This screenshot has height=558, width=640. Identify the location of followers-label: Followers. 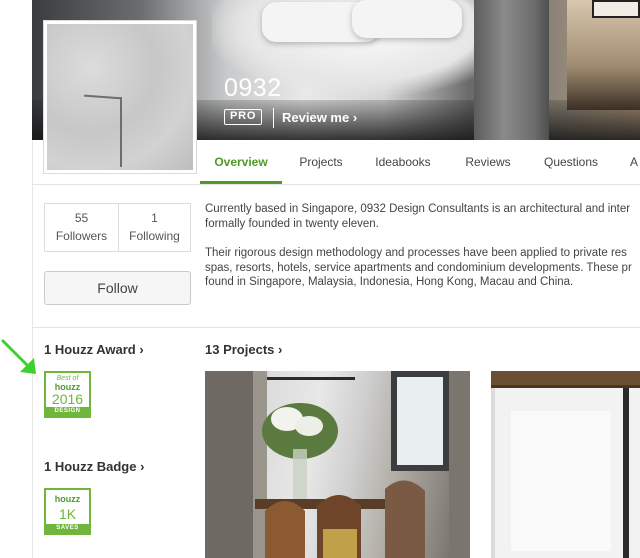
(81, 236).